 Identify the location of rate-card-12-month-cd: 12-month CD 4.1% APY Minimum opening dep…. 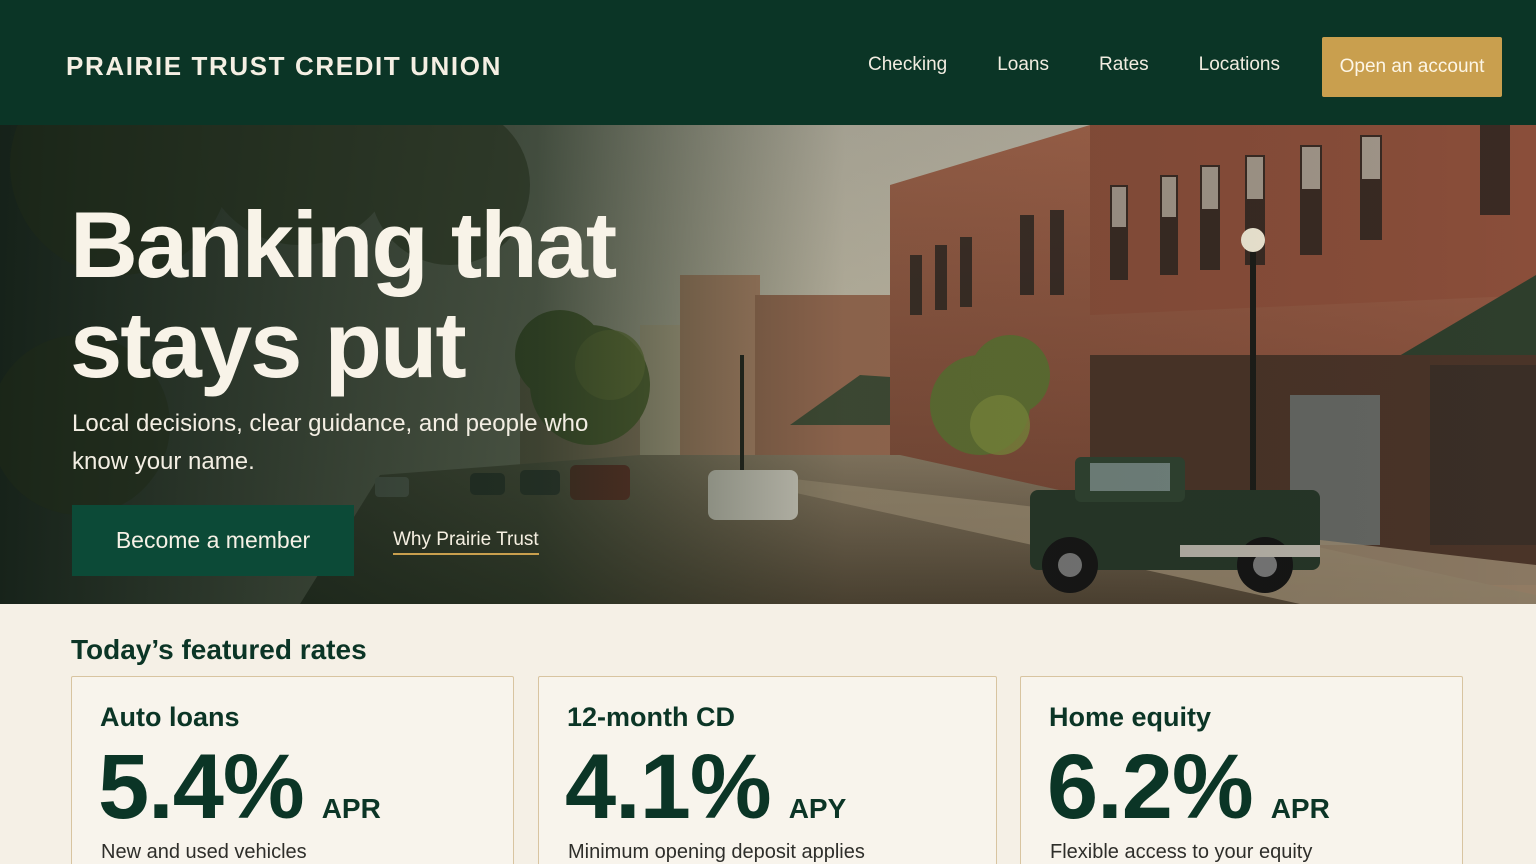
(767, 770).